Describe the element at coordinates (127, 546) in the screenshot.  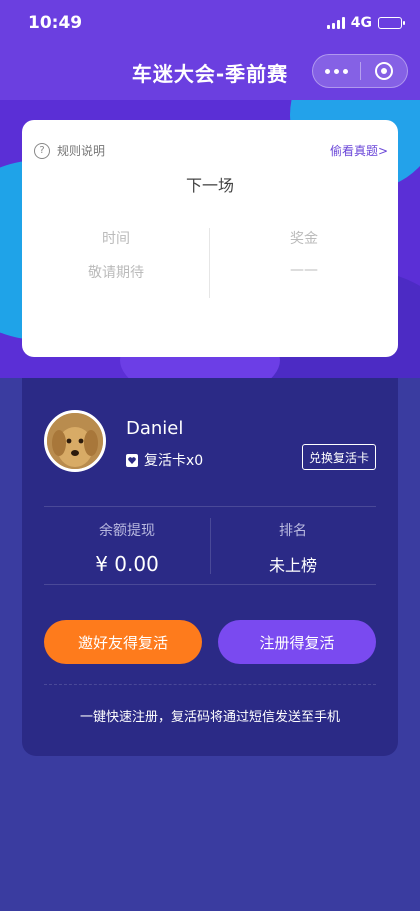
I see `balance-withdraw: 余额提现 ¥ 0.00` at that location.